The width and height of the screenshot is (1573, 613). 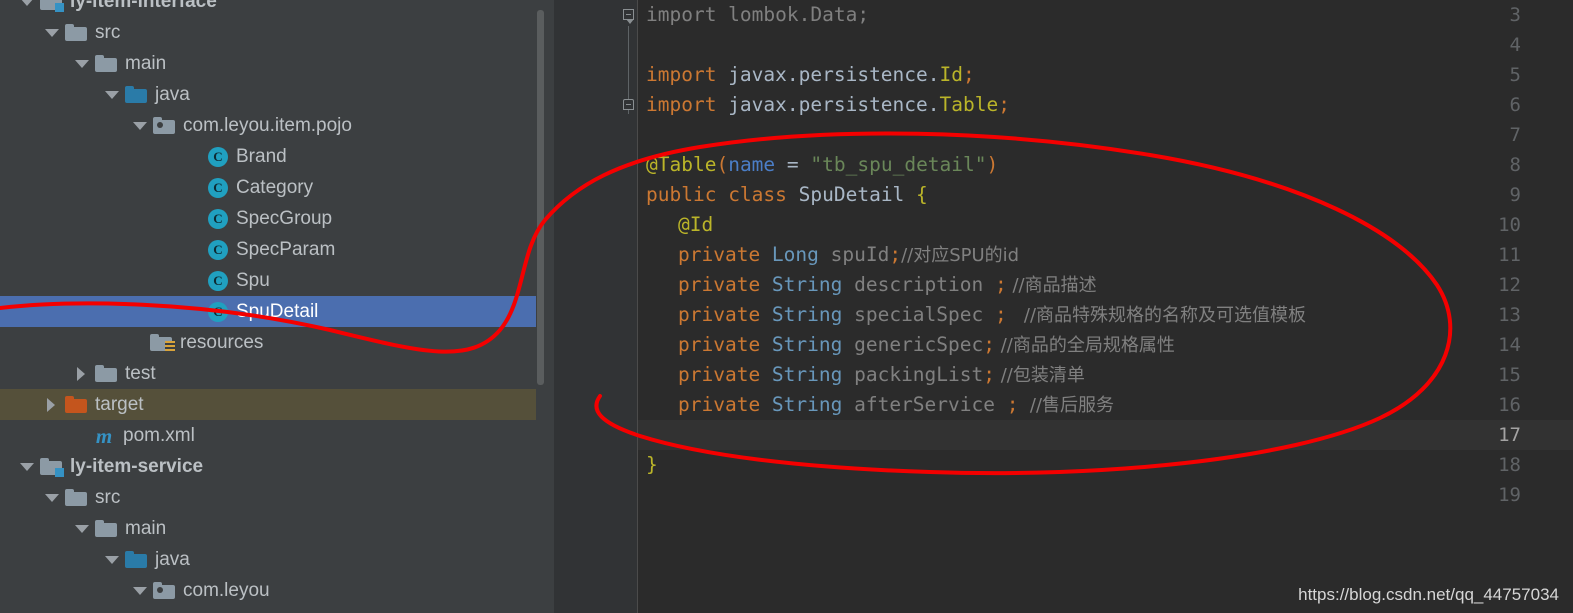 What do you see at coordinates (272, 404) in the screenshot?
I see `tree-row: target` at bounding box center [272, 404].